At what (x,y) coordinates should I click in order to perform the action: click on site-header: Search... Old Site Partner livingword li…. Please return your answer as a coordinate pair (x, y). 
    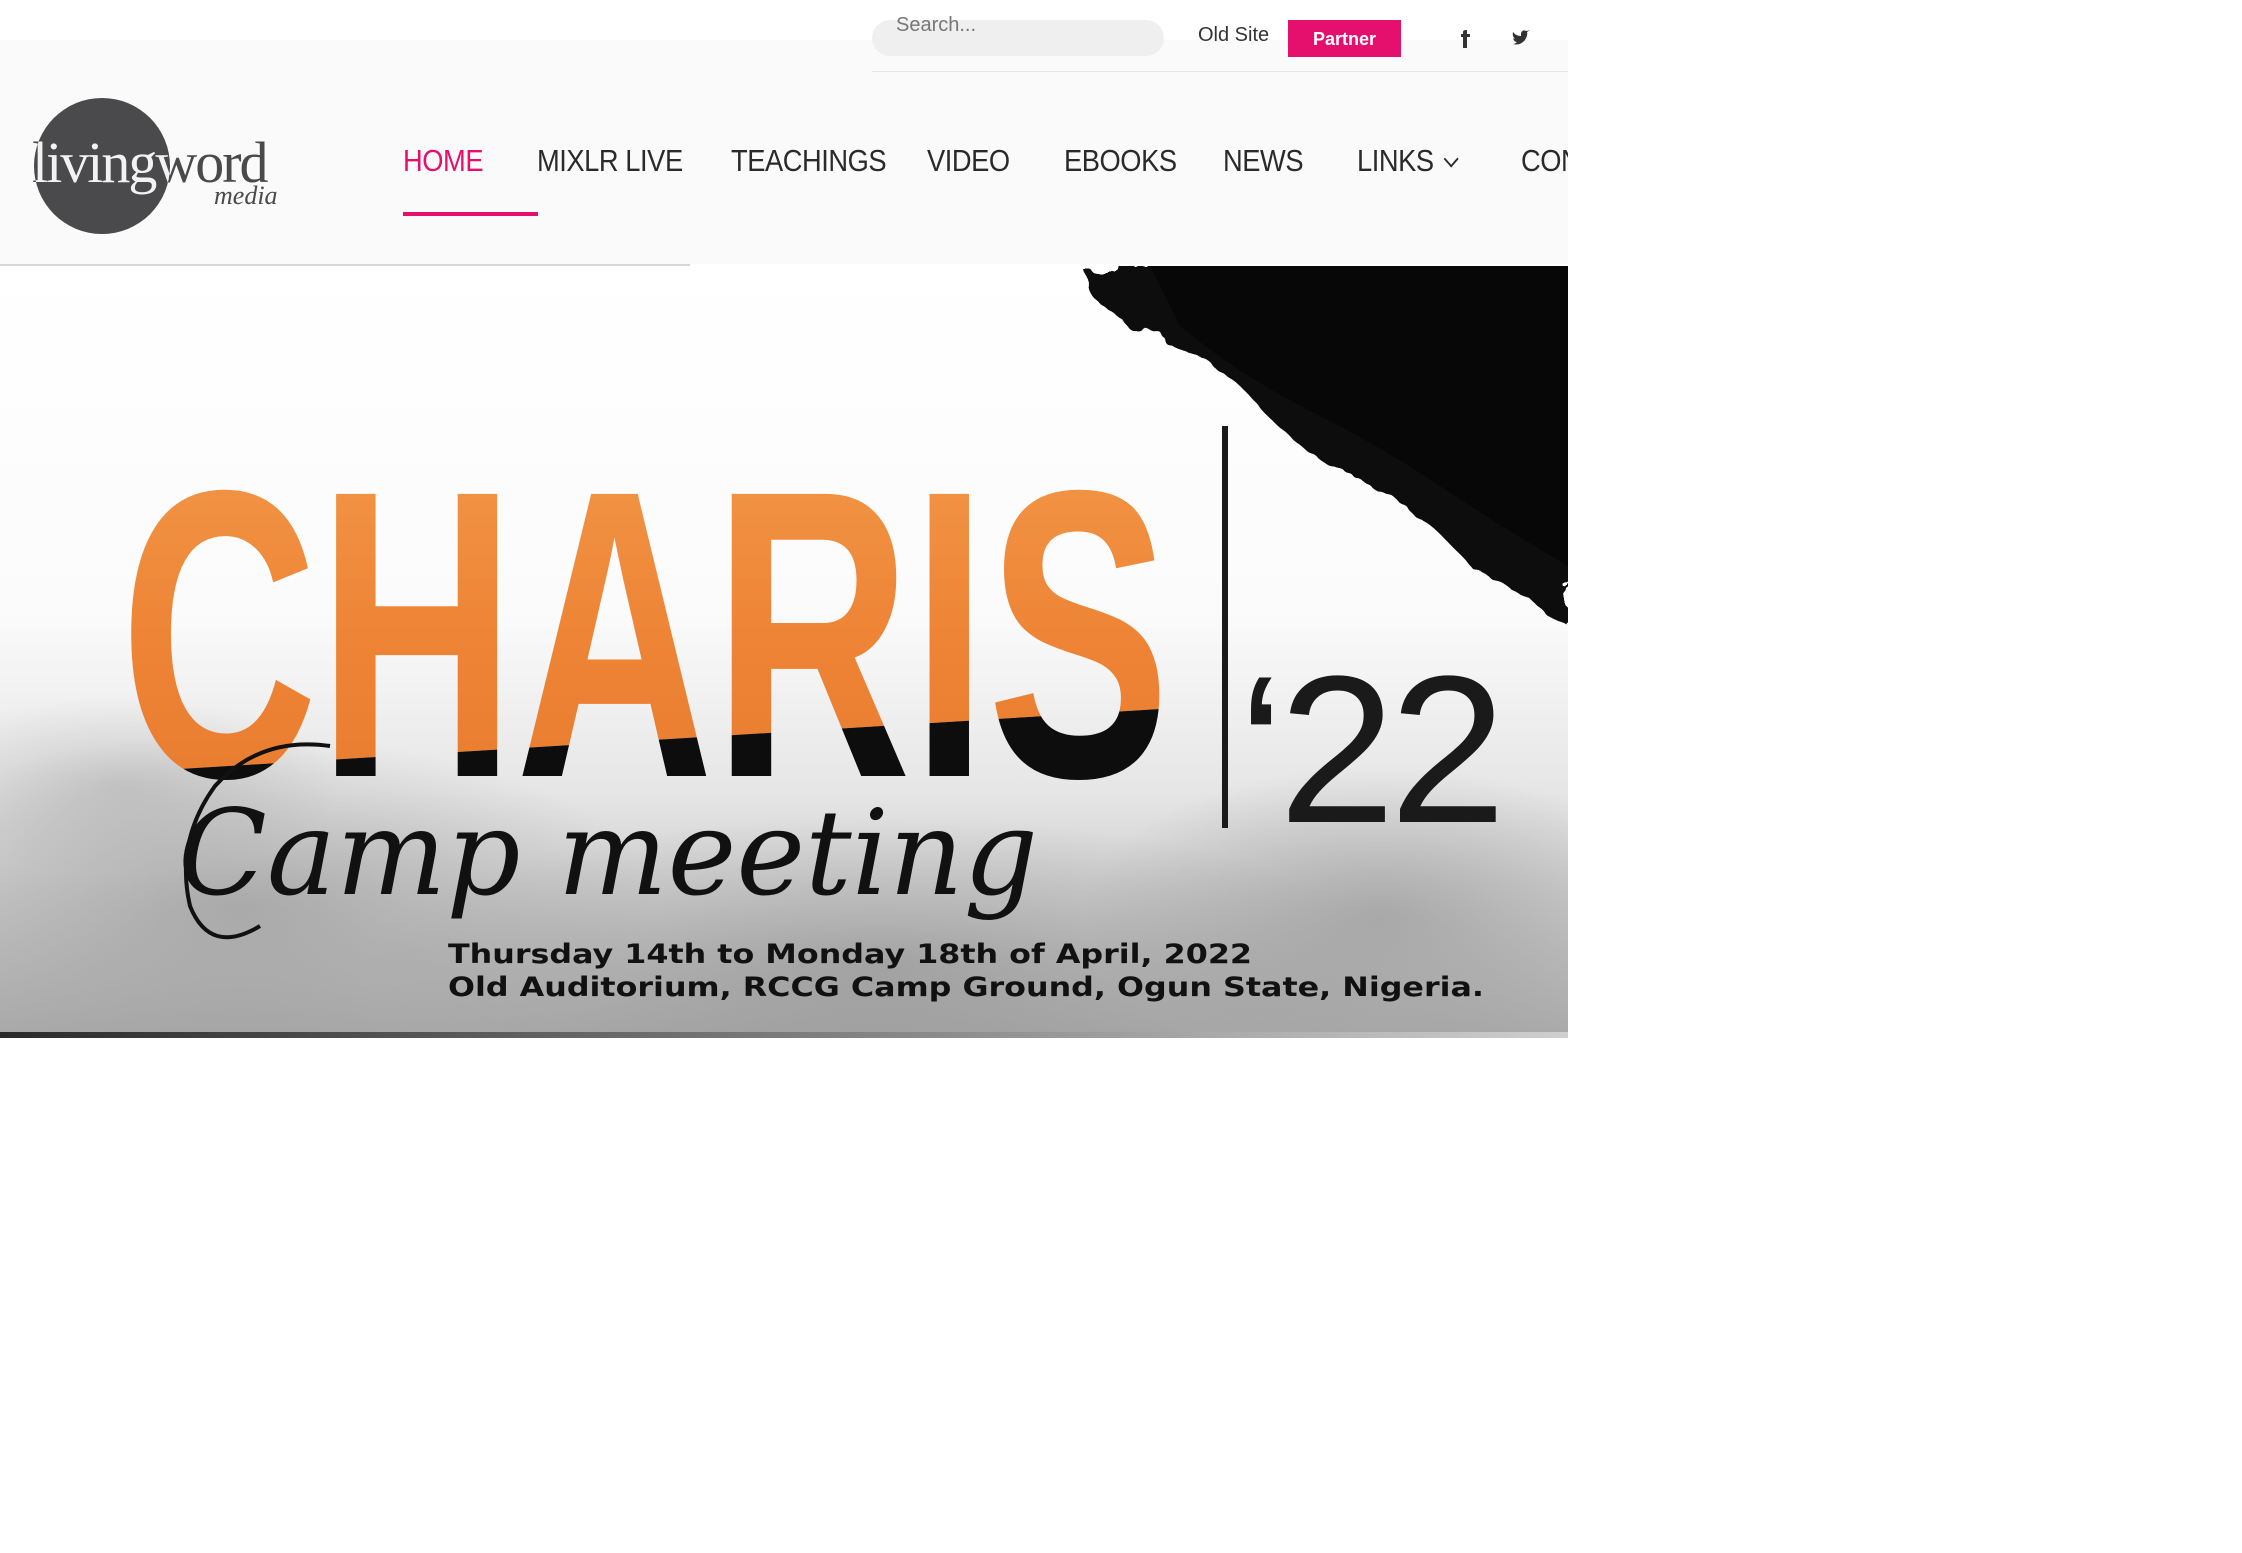
    Looking at the image, I should click on (784, 140).